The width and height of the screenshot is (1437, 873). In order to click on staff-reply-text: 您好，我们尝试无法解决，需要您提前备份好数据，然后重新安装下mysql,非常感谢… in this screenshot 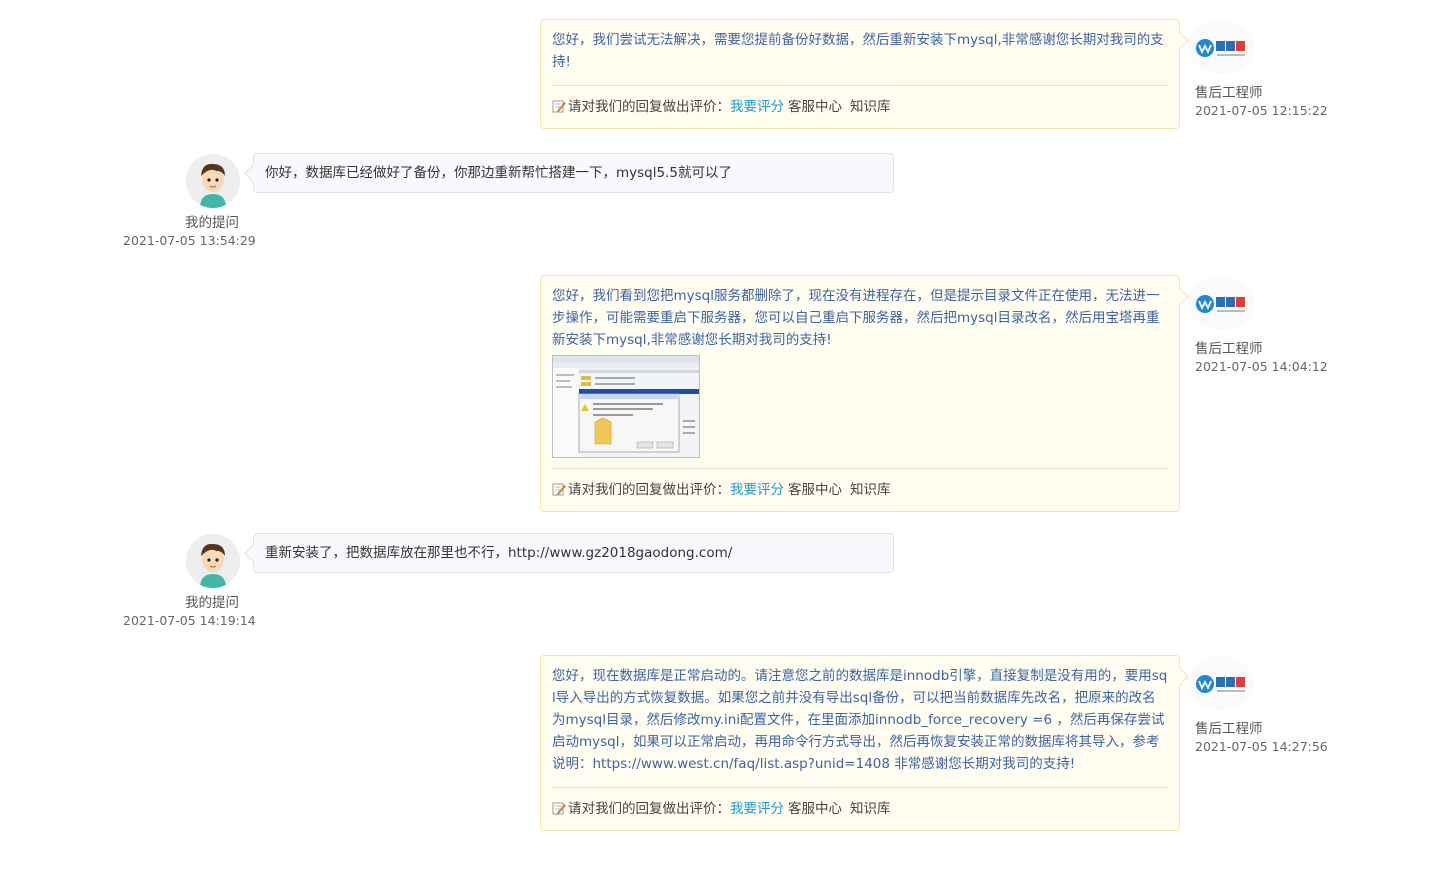, I will do `click(858, 51)`.